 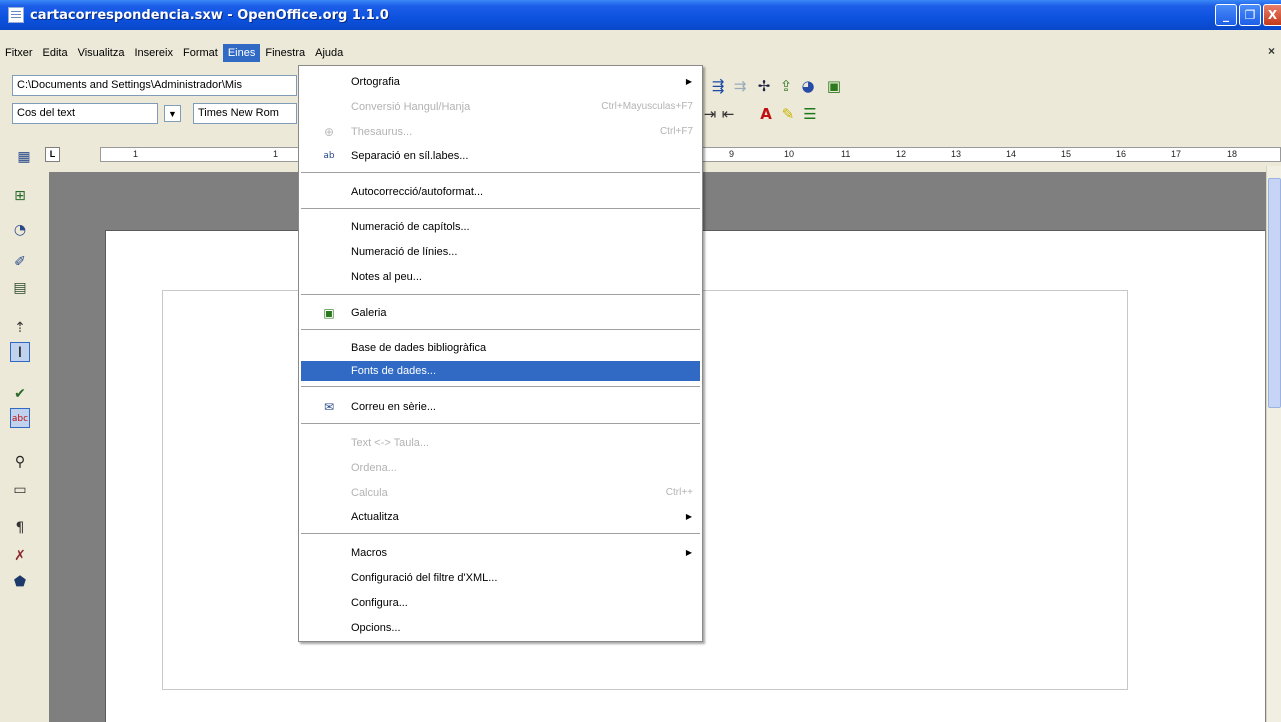 I want to click on vertical-scrollbar, so click(x=1273, y=444).